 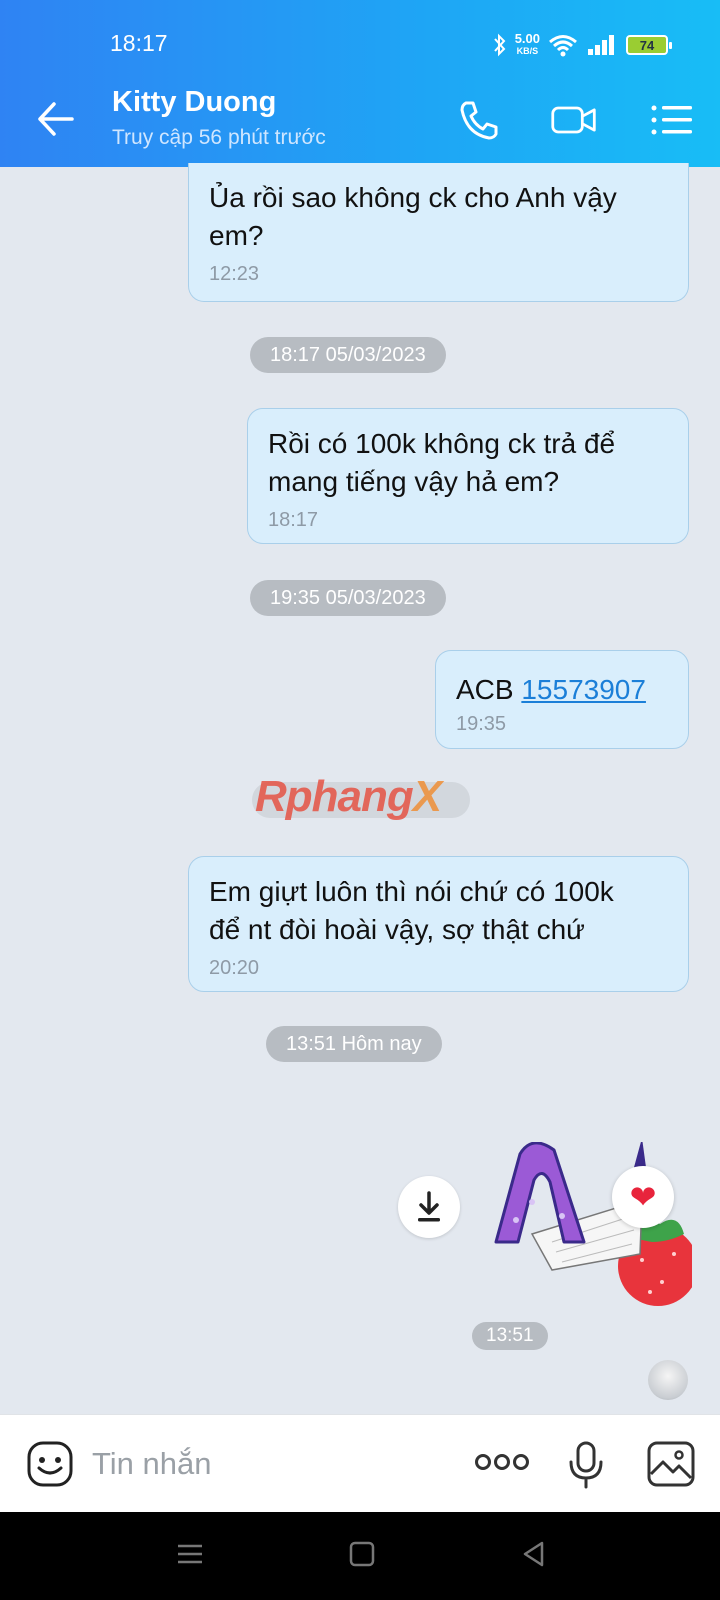 I want to click on account-number-link: 15573907, so click(x=583, y=689).